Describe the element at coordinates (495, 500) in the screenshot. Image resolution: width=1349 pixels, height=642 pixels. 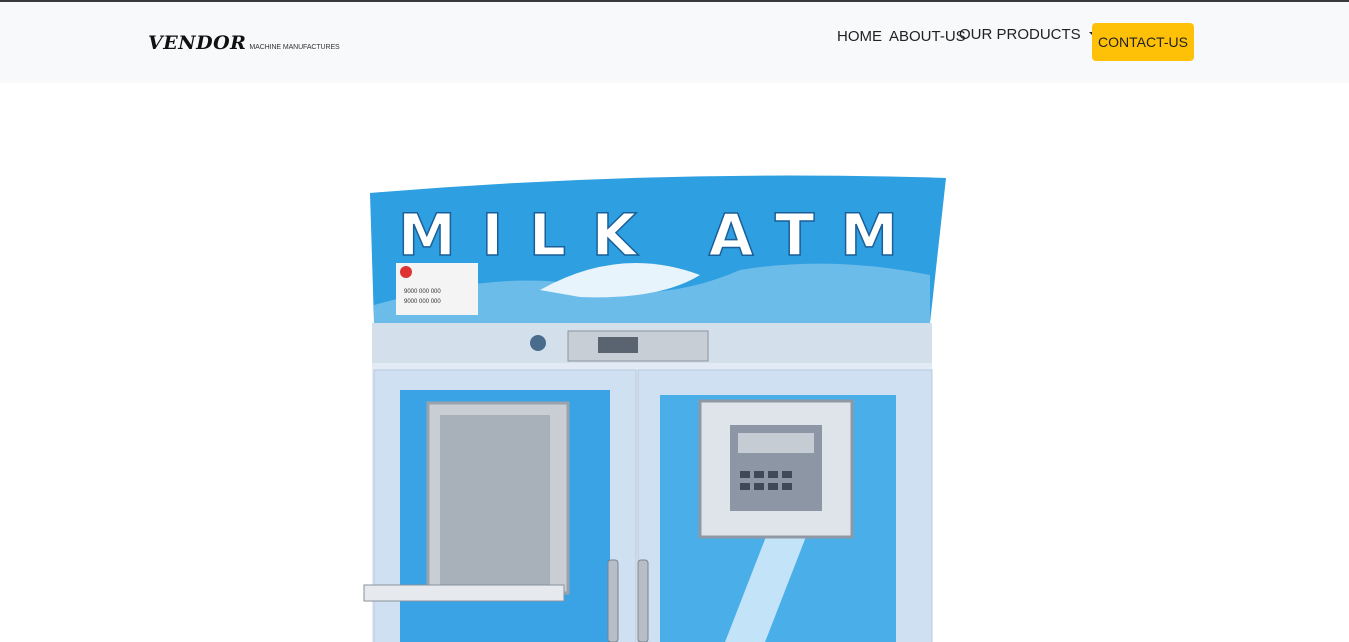
I see `dispense-cavity` at that location.